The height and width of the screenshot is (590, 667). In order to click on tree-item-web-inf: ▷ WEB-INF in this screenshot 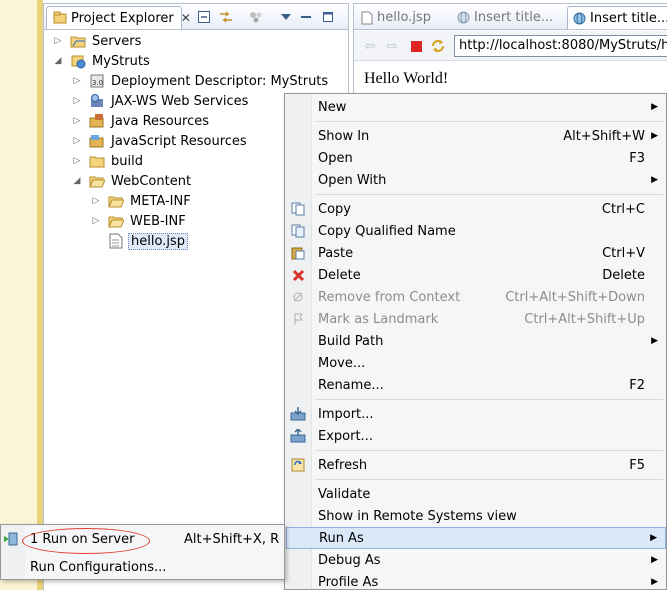, I will do `click(139, 221)`.